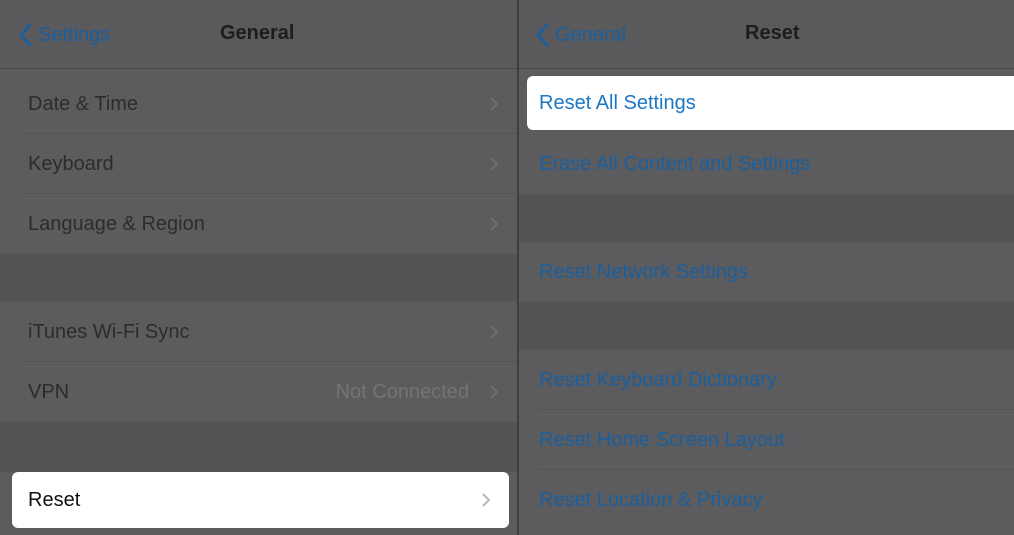 This screenshot has width=1014, height=535. I want to click on page-title: General, so click(257, 33).